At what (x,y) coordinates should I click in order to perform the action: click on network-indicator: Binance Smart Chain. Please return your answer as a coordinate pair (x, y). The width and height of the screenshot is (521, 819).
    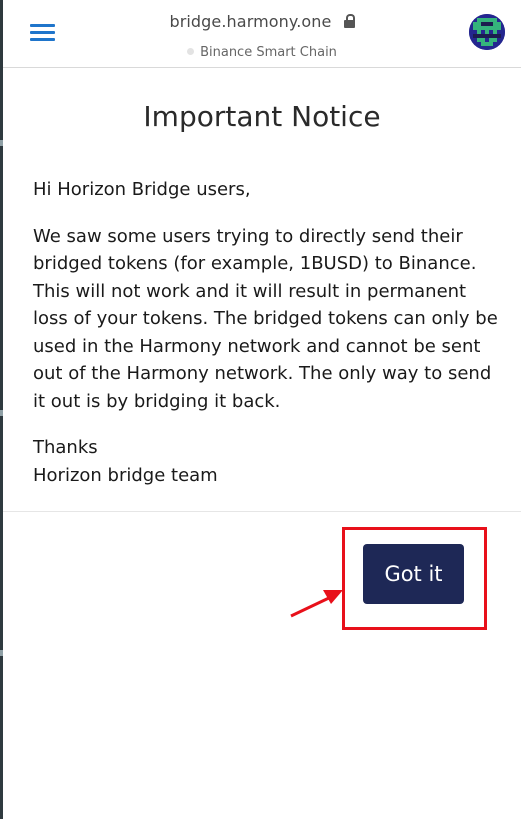
    Looking at the image, I should click on (262, 52).